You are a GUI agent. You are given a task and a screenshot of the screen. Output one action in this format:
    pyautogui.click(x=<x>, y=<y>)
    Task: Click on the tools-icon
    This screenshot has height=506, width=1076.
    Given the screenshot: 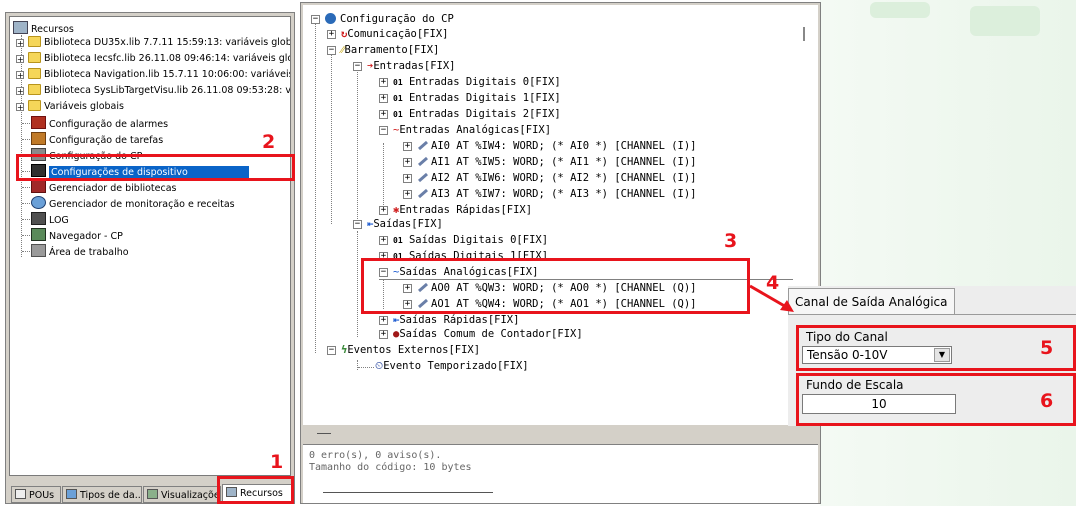 What is the action you would take?
    pyautogui.click(x=38, y=250)
    